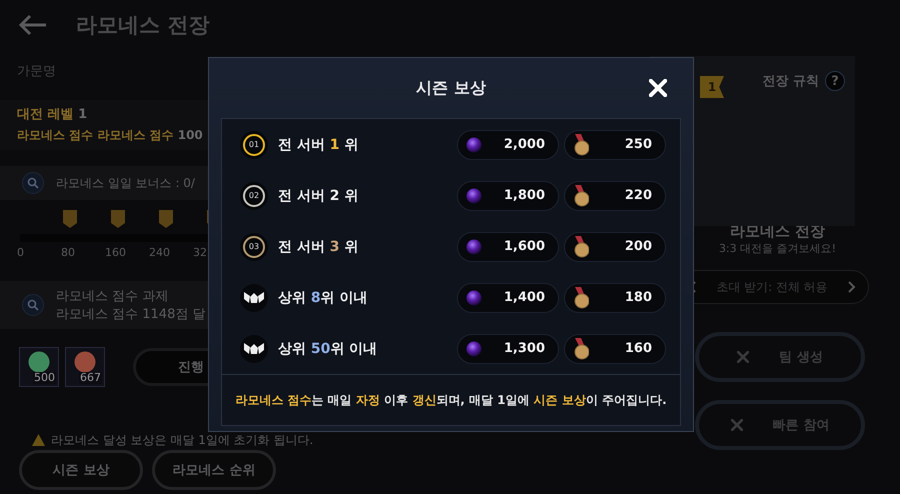  Describe the element at coordinates (160, 252) in the screenshot. I see `tick-label: 240` at that location.